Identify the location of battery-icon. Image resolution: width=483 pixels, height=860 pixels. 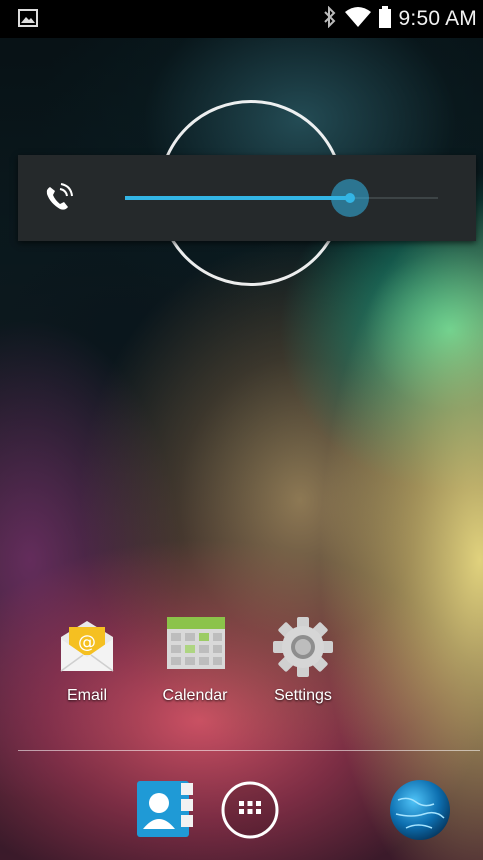
(384, 19).